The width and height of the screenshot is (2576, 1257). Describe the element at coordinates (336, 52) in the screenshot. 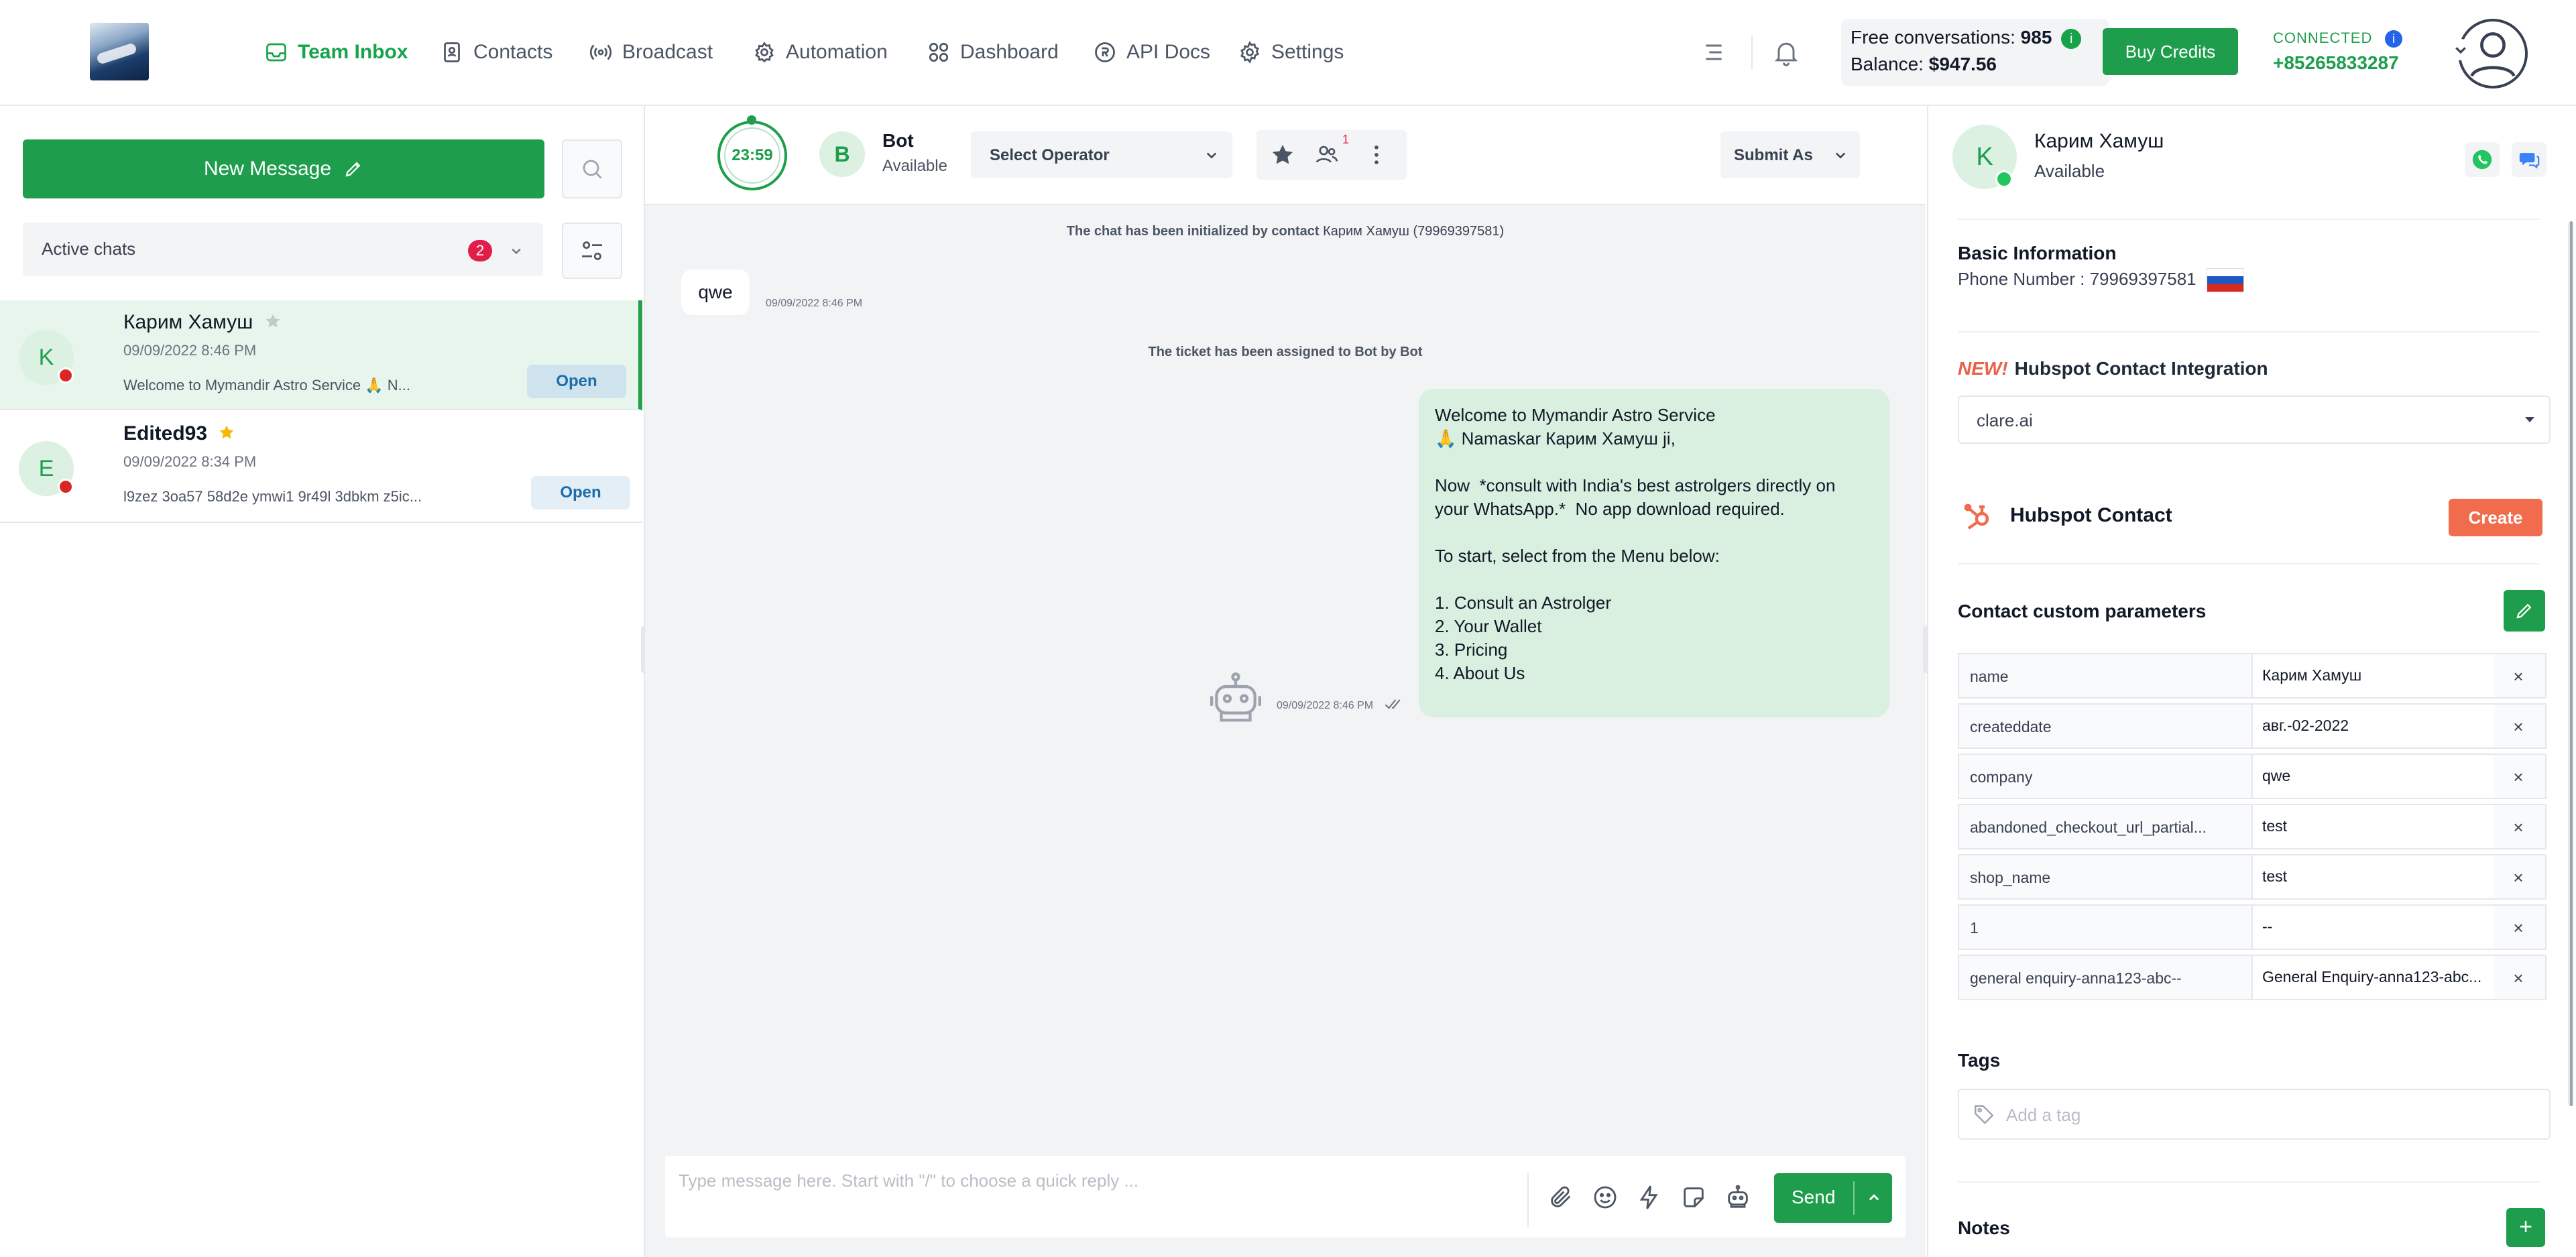

I see `nav-team-inbox: Team Inbox` at that location.